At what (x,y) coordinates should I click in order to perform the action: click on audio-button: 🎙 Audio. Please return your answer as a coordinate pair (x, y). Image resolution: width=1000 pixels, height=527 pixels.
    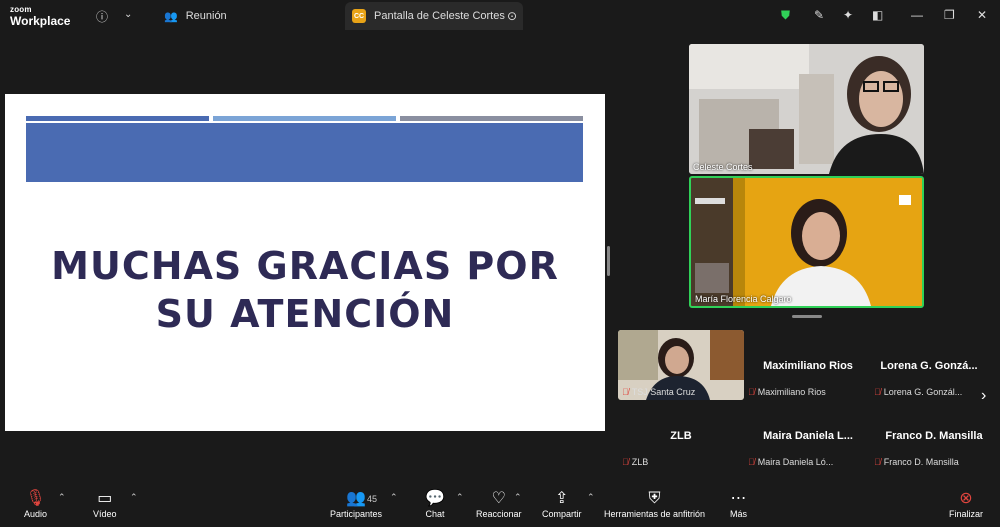
    Looking at the image, I should click on (35, 504).